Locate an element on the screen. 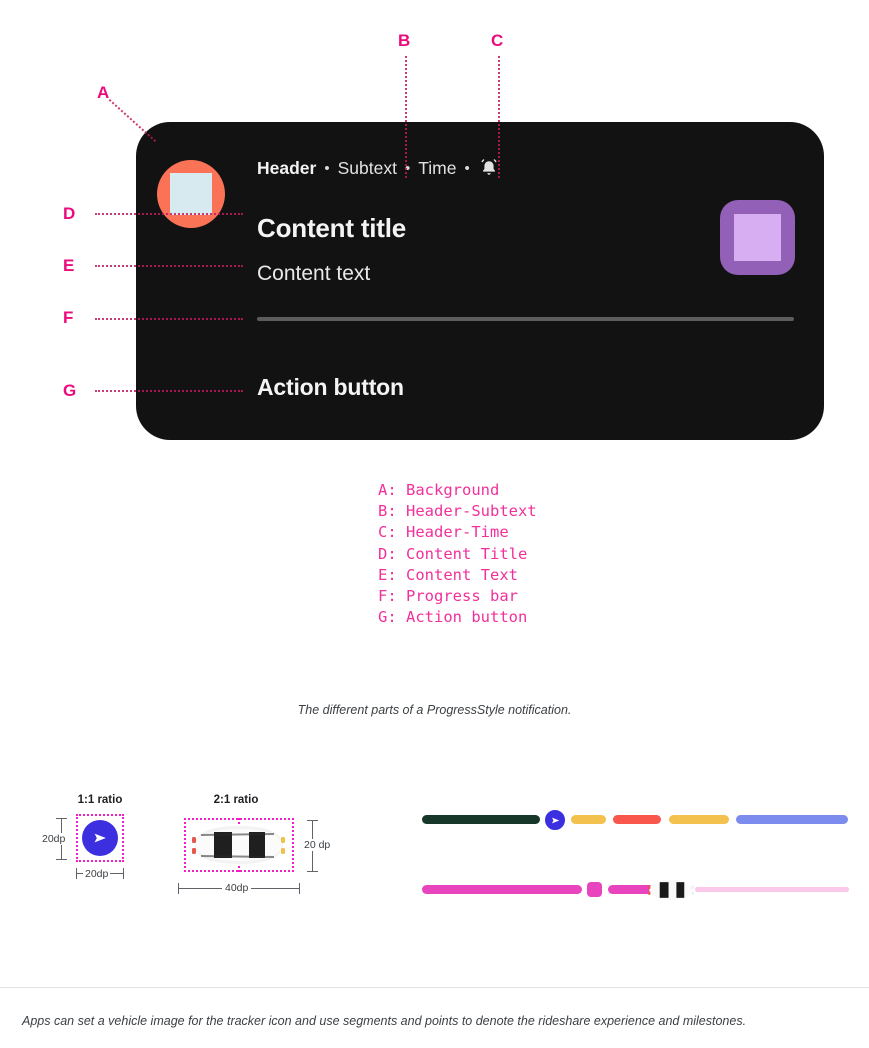 This screenshot has width=869, height=1048. leader-line-a is located at coordinates (132, 120).